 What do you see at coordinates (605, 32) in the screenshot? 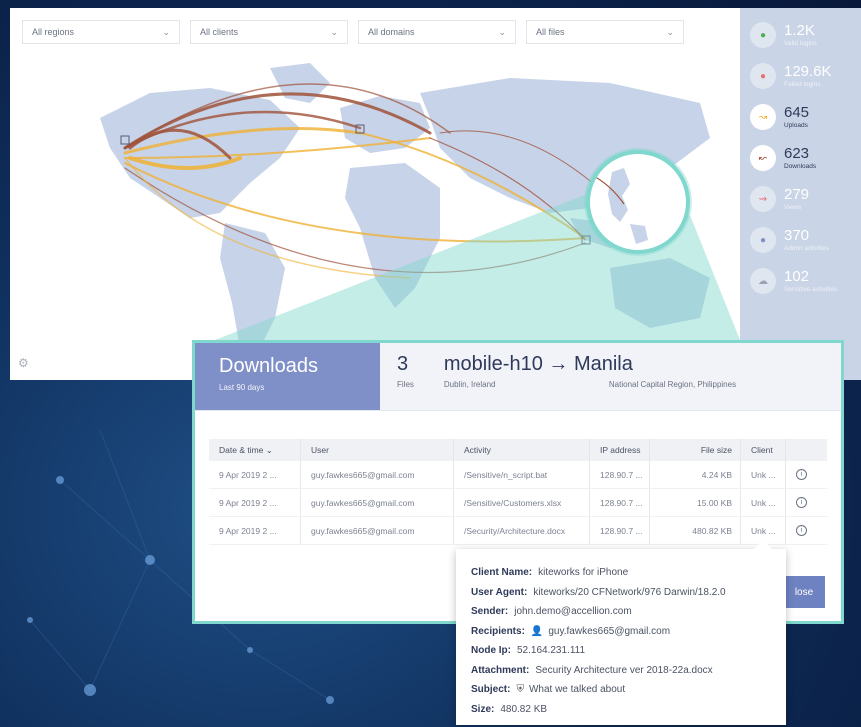
I see `file-filter: All files ⌄` at bounding box center [605, 32].